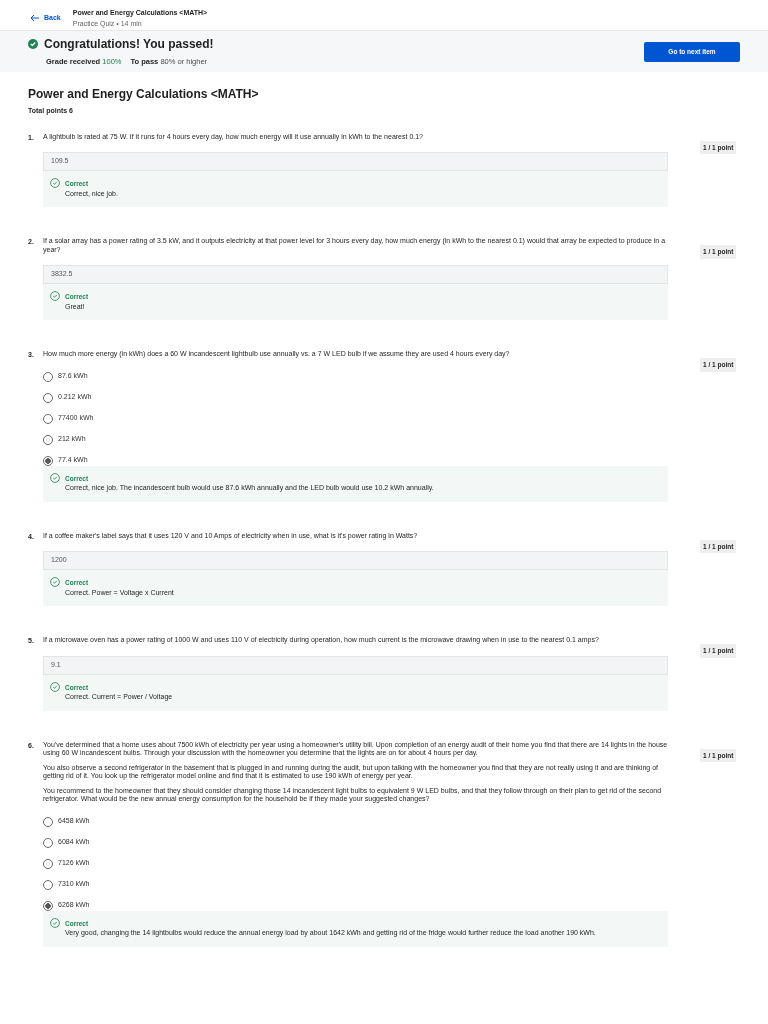  What do you see at coordinates (144, 94) in the screenshot?
I see `quiz-title: Power and Energy Calculations <MATH>` at bounding box center [144, 94].